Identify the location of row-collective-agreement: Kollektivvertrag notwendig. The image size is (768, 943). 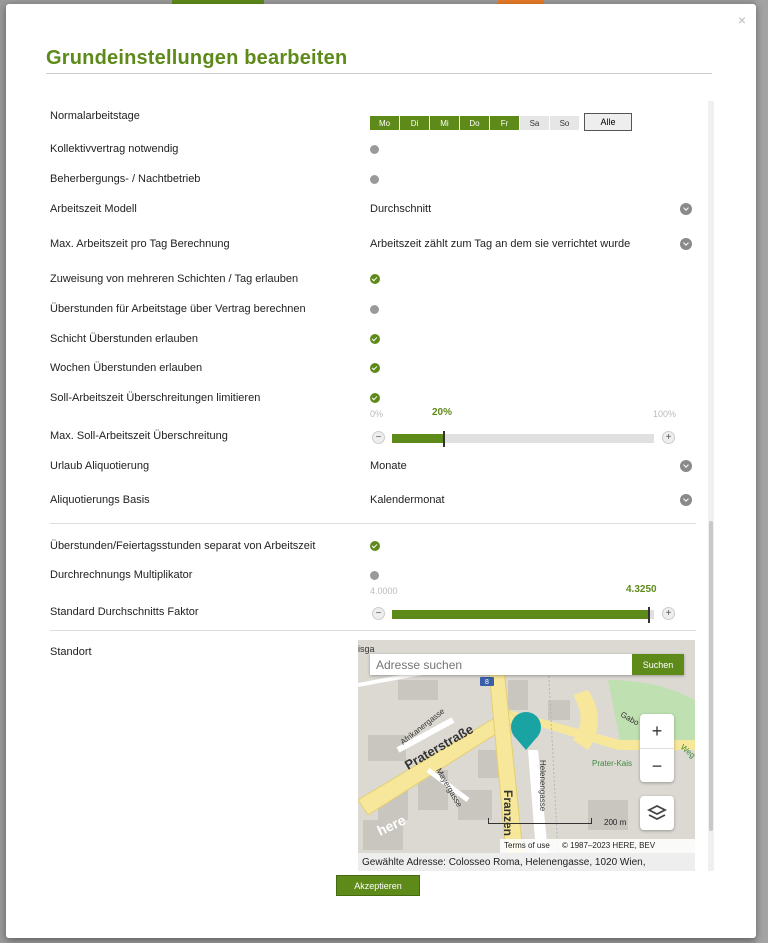
(373, 150).